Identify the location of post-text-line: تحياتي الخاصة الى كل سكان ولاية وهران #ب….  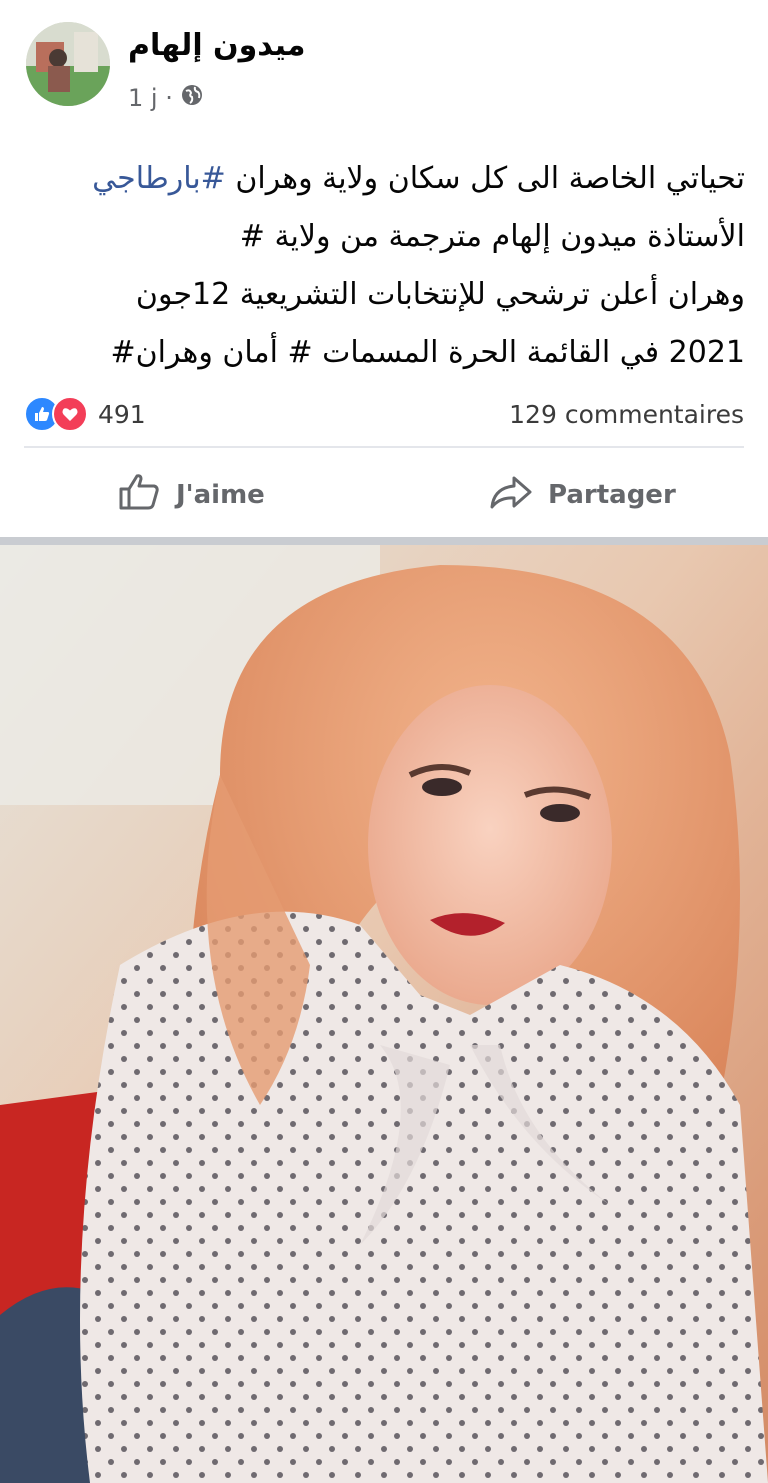
(418, 178).